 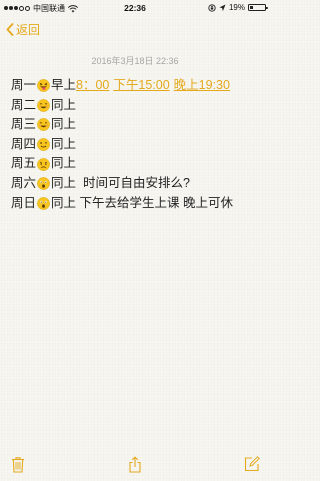 I want to click on wink-emoji-icon, so click(x=43, y=144).